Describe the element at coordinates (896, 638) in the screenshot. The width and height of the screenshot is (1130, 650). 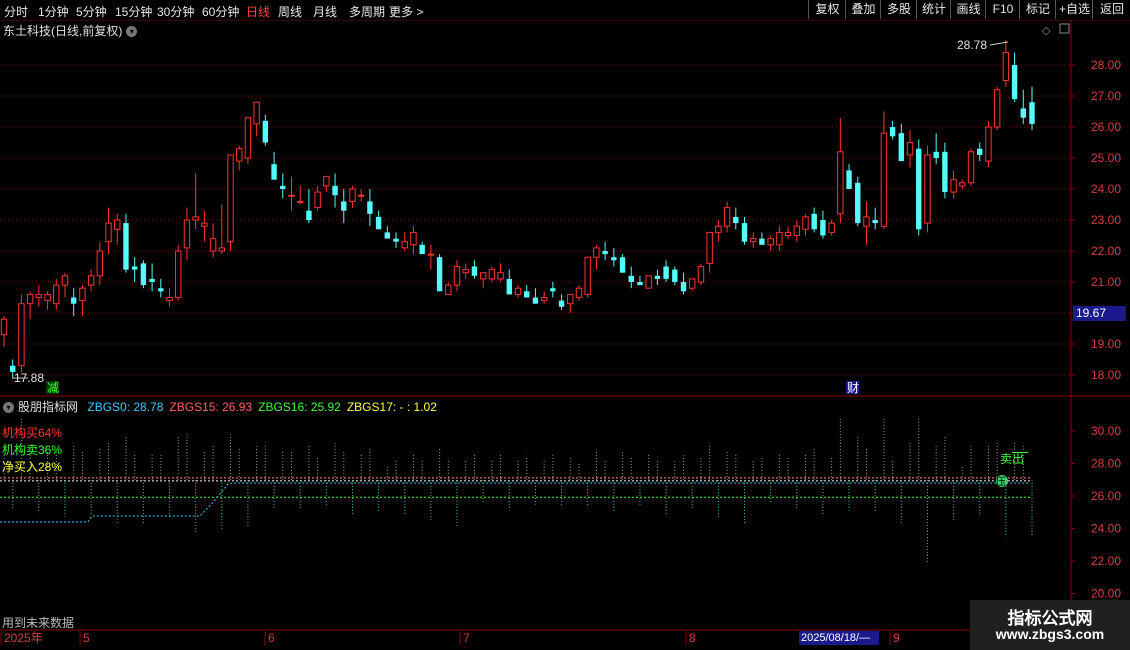
I see `date-label: 9` at that location.